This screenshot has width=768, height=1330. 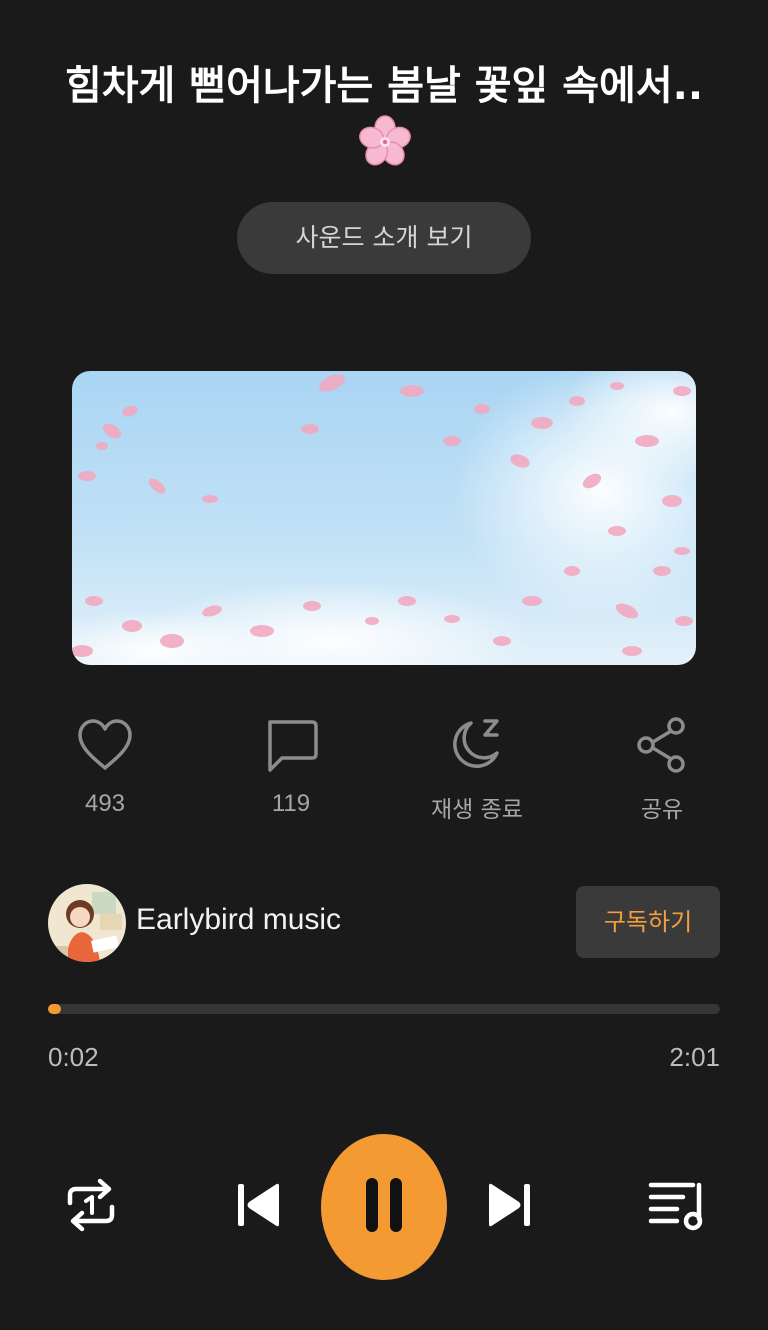 What do you see at coordinates (291, 803) in the screenshot?
I see `comment-count: 119` at bounding box center [291, 803].